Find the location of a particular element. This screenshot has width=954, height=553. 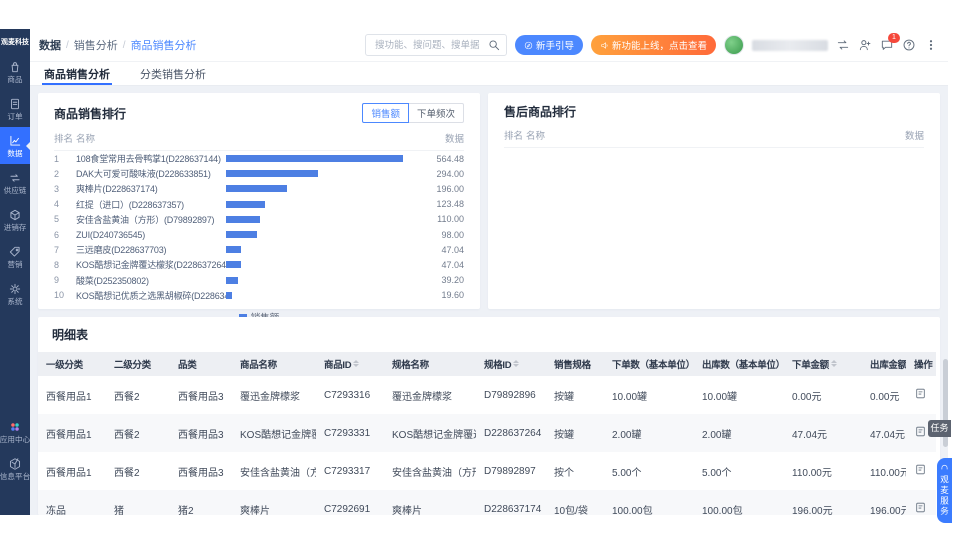

table-cell: D228637264 is located at coordinates (513, 433).